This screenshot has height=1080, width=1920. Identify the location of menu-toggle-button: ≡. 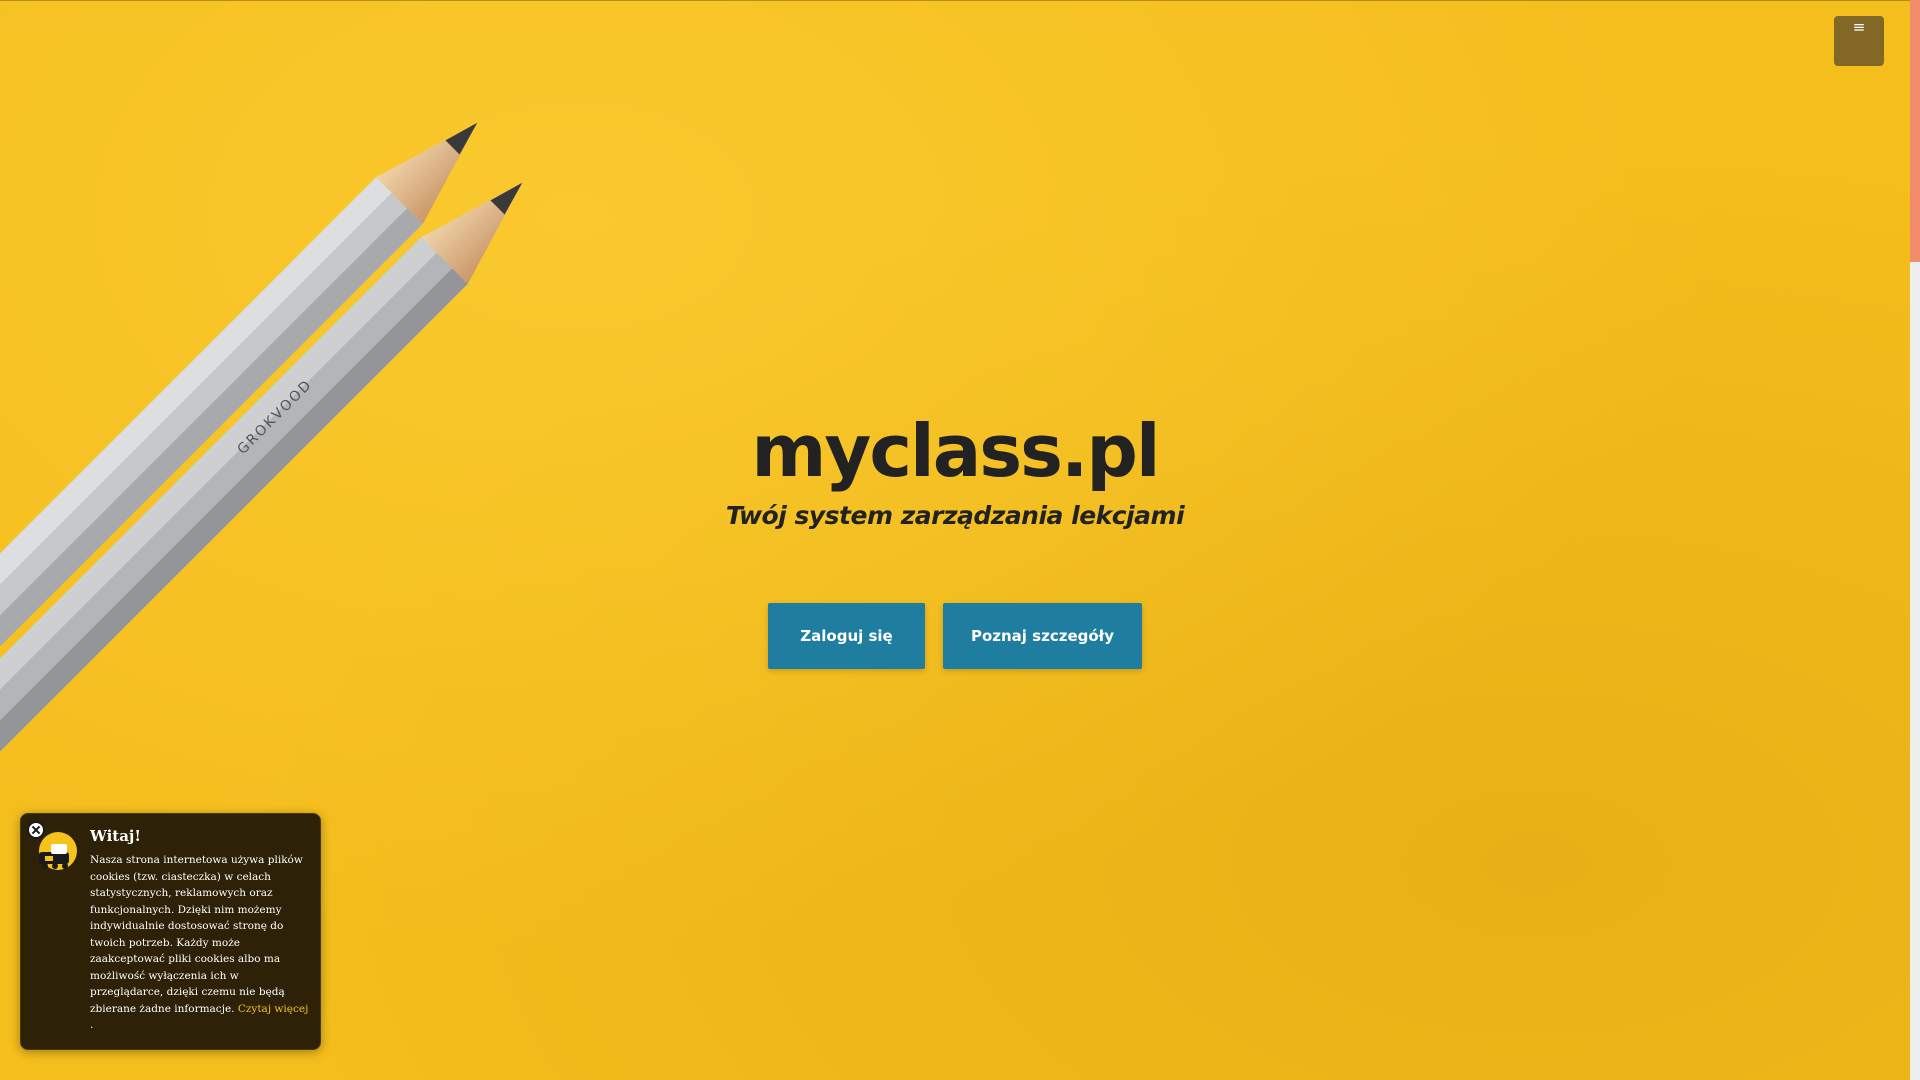
(1859, 41).